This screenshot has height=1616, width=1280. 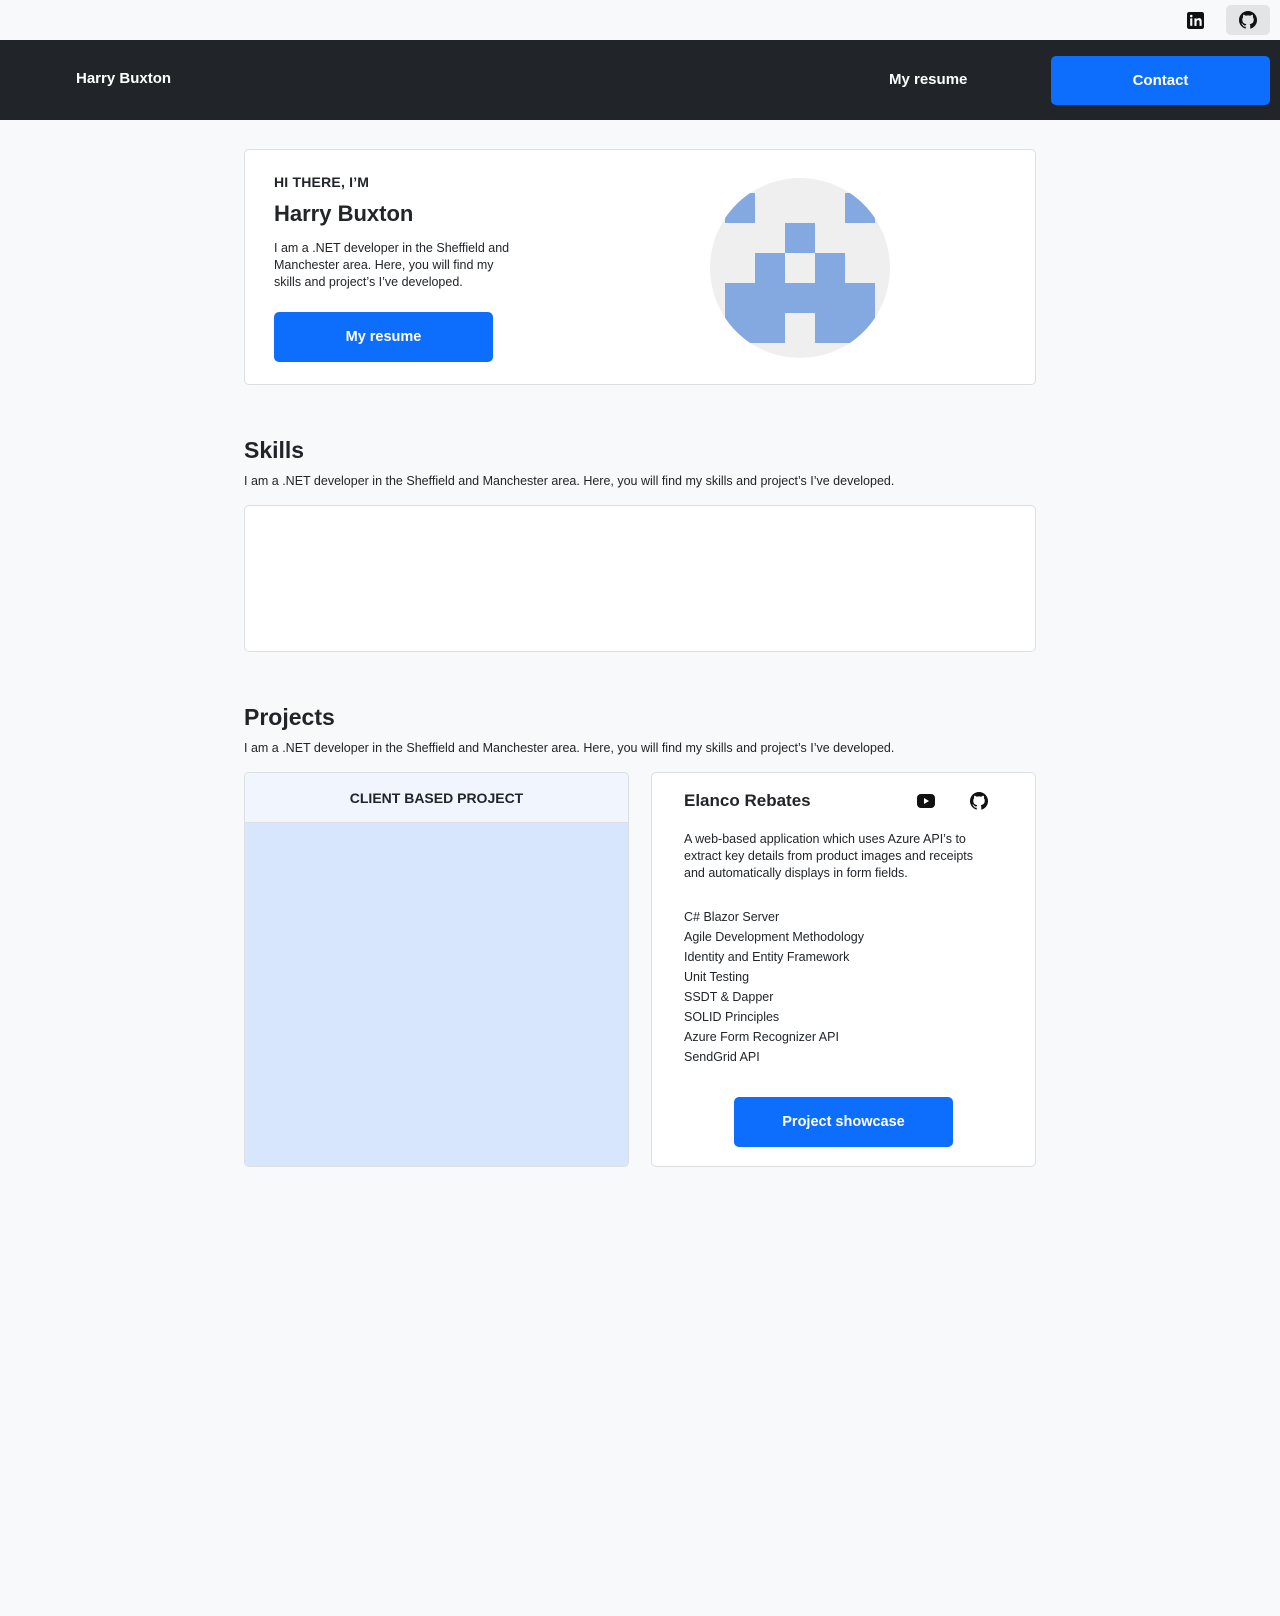 I want to click on client-project-header: CLIENT BASED PROJECT, so click(x=436, y=798).